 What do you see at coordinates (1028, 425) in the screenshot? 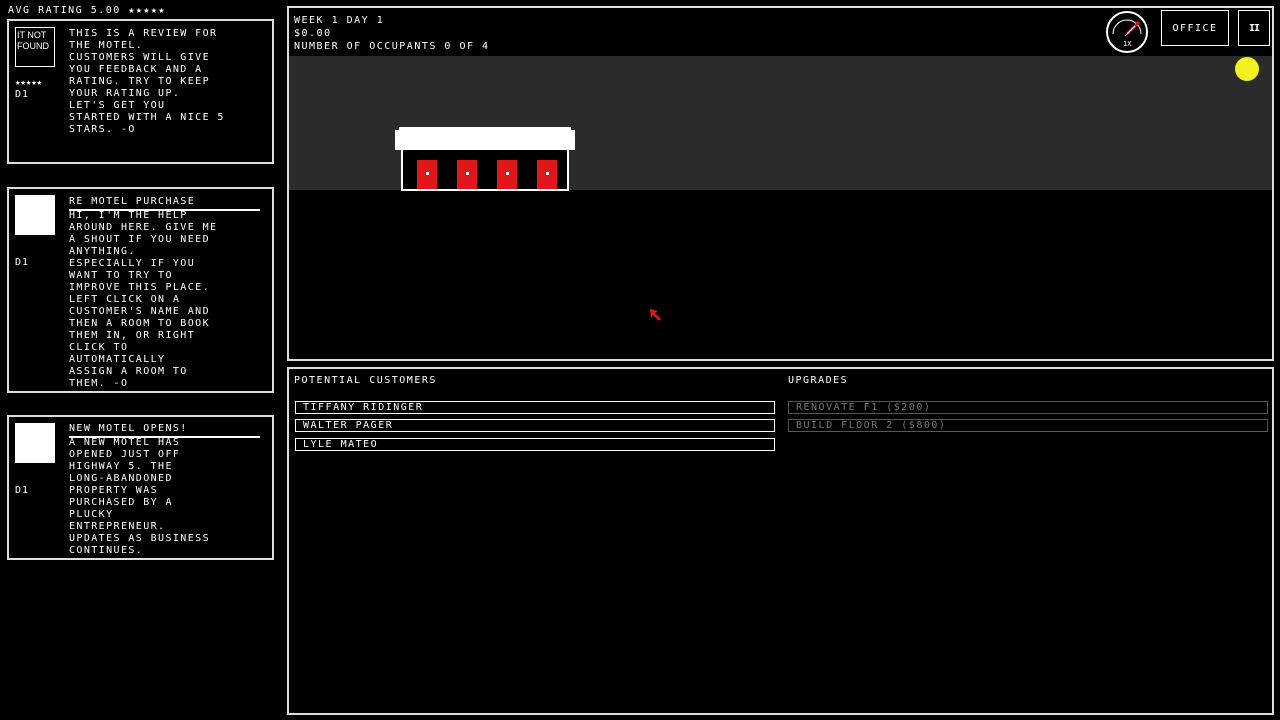
I see `upgrade-row-build-floor: BUILD FLOOR 2 ($800)` at bounding box center [1028, 425].